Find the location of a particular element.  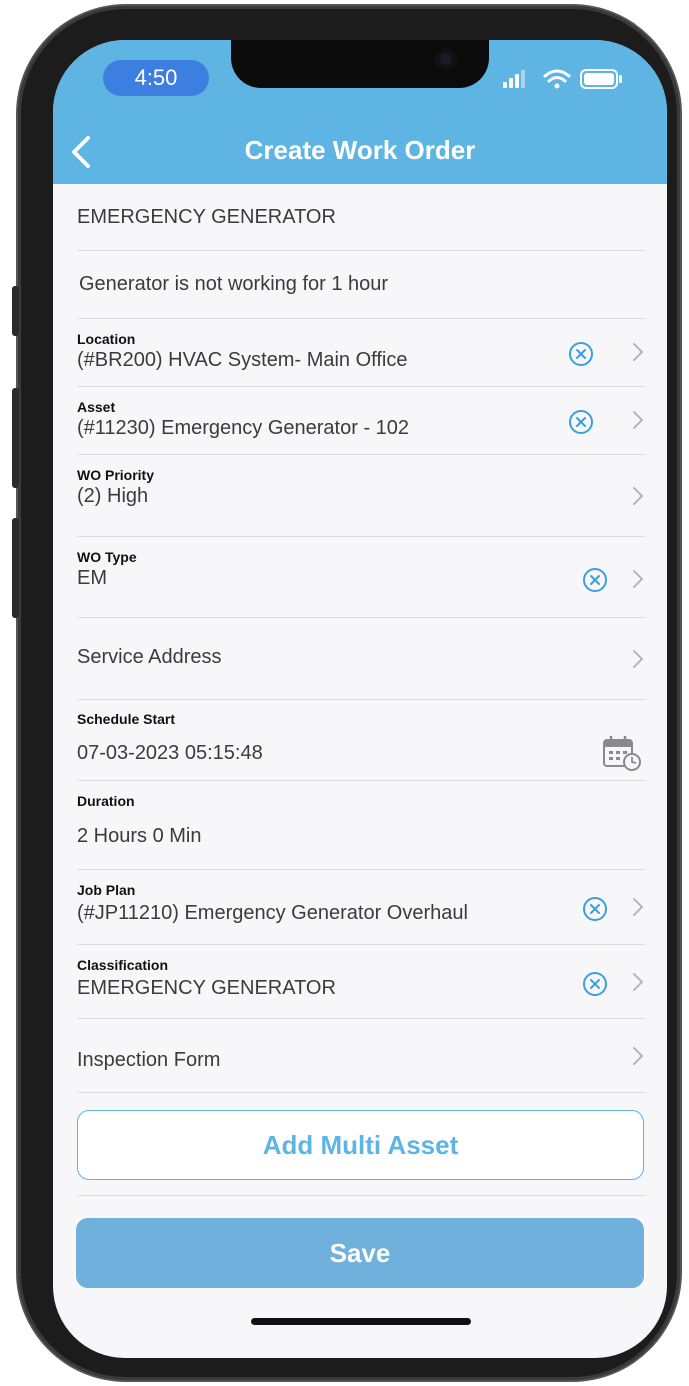

description-field: Generator is not working for 1 hour is located at coordinates (361, 285).